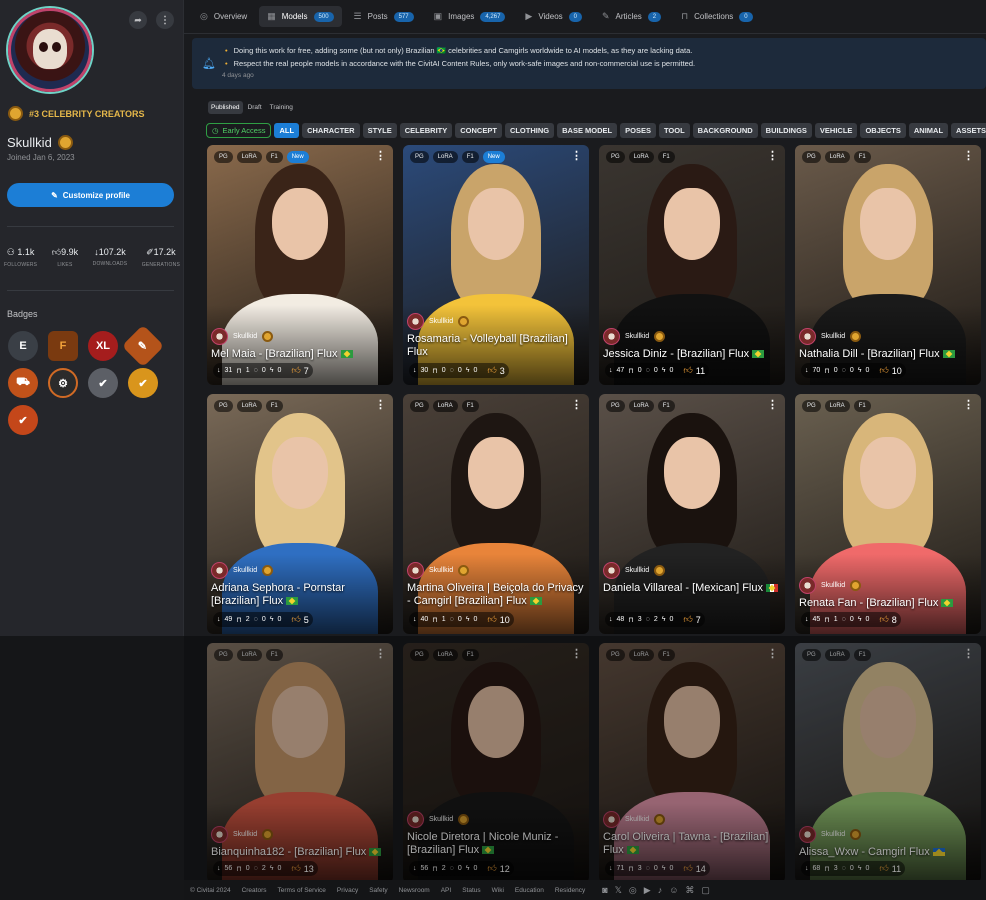  What do you see at coordinates (110, 257) in the screenshot?
I see `stat-downloads: ↓107.2k DOWNLOADS` at bounding box center [110, 257].